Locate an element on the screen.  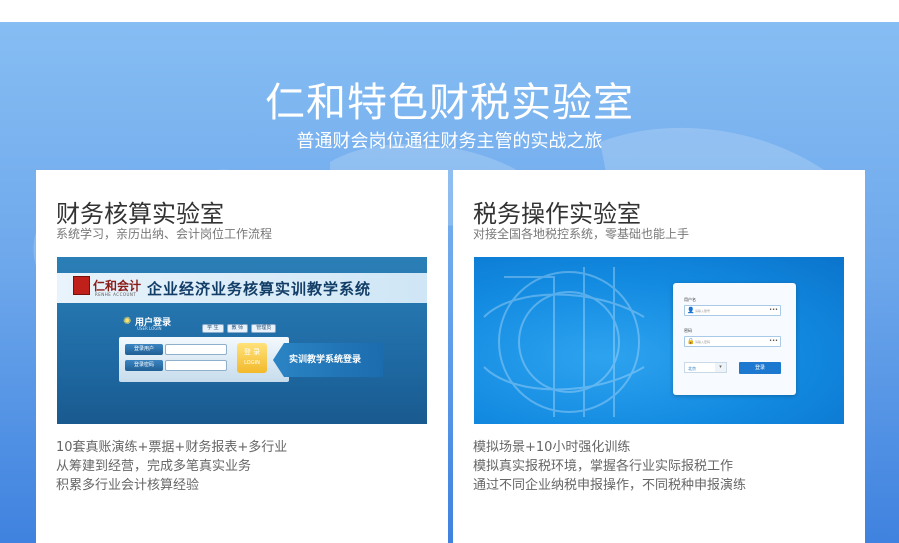
system-title: 企业经济业务核算实训教学系统 is located at coordinates (259, 289).